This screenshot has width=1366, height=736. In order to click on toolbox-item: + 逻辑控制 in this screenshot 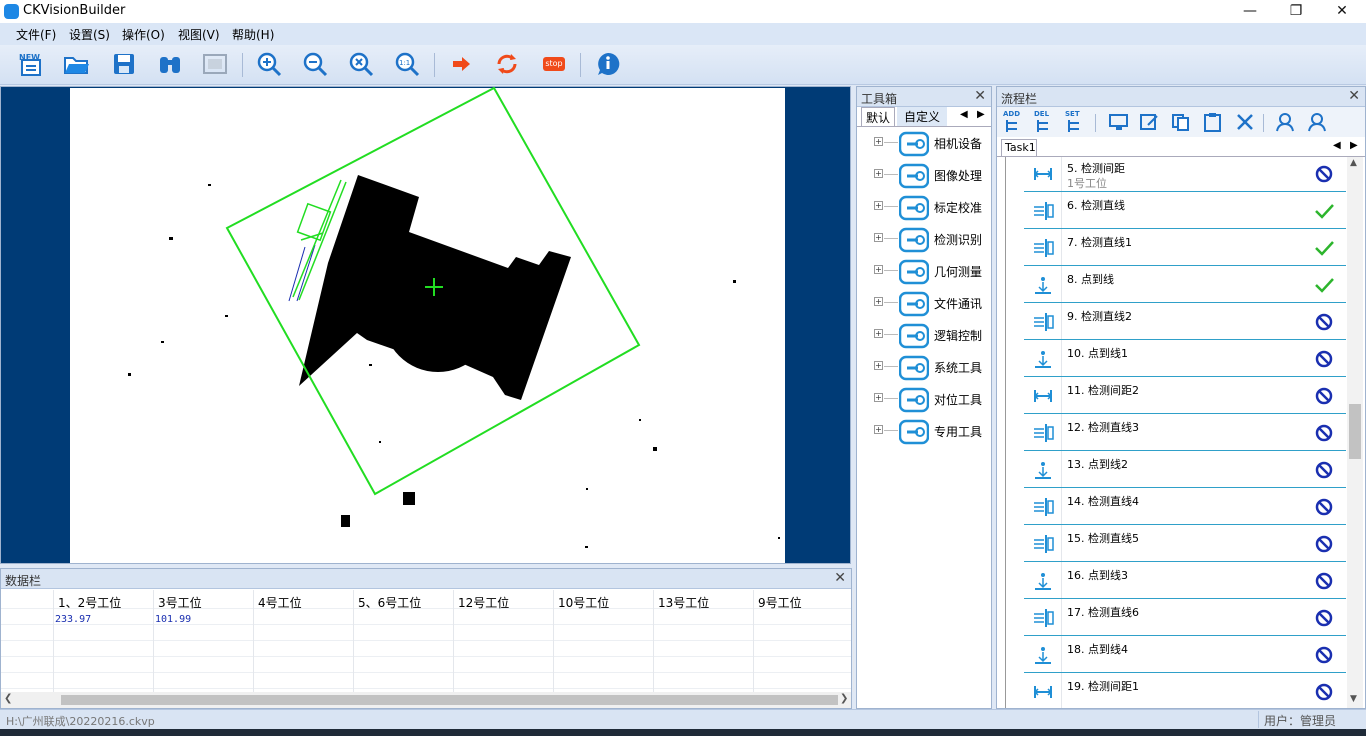, I will do `click(924, 336)`.